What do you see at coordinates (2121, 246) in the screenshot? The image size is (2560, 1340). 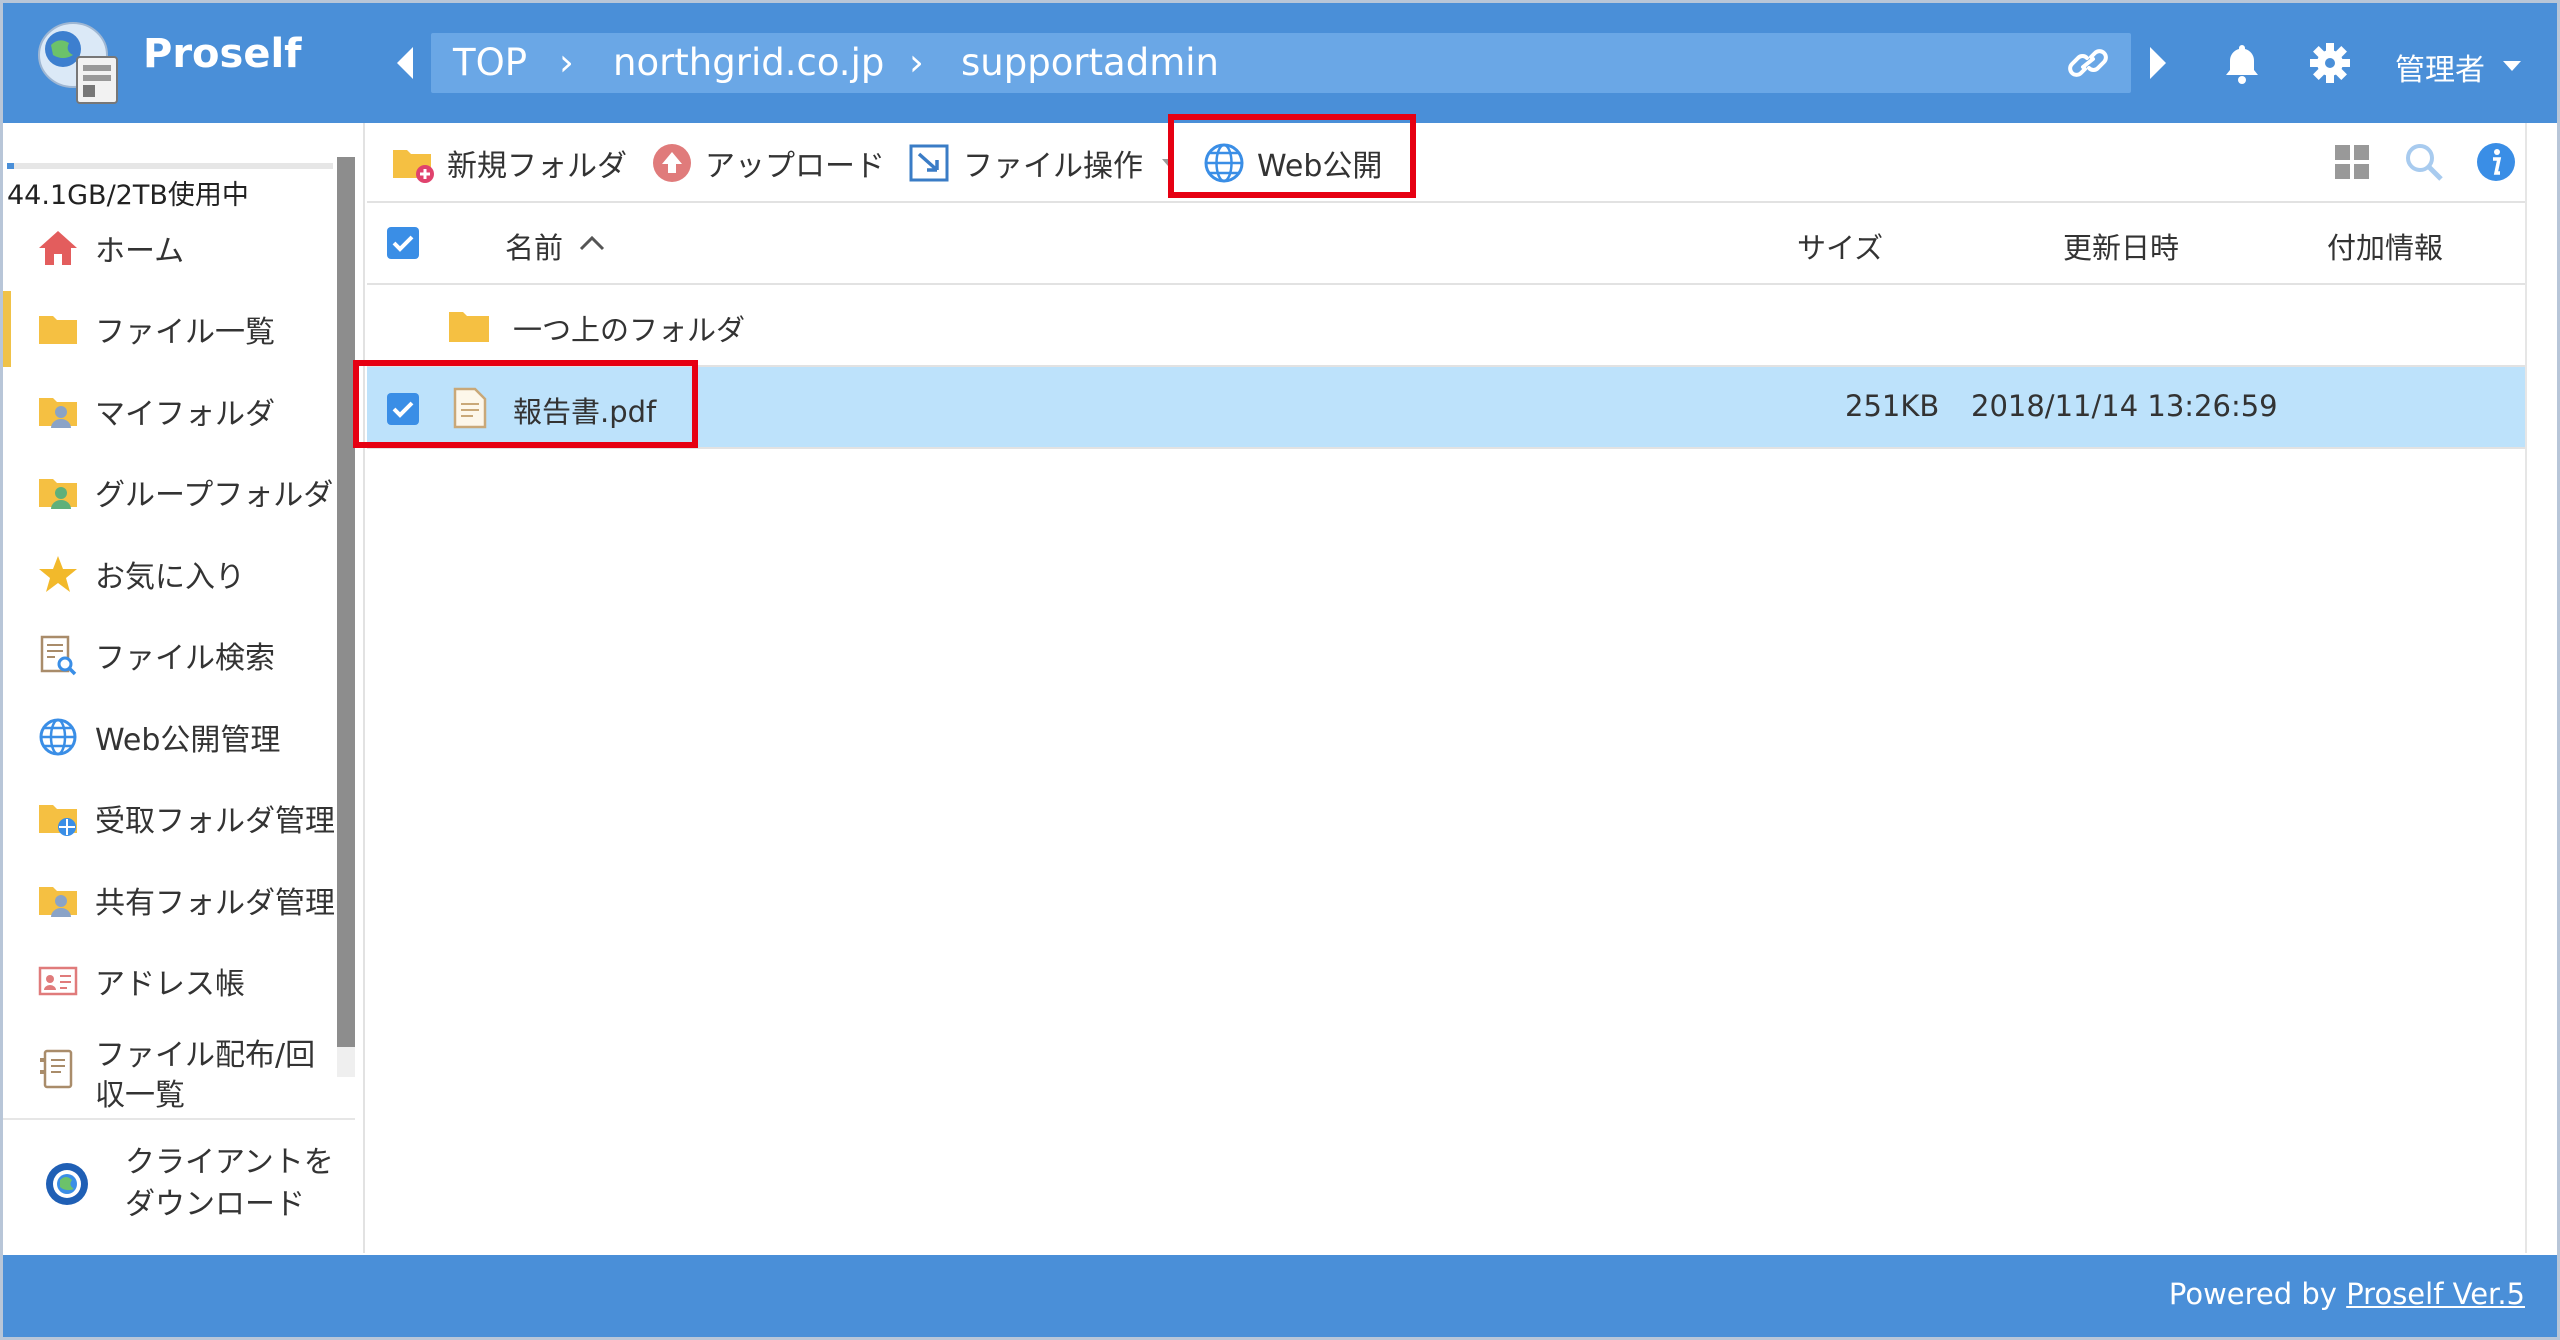 I see `column-modified: 更新日時` at bounding box center [2121, 246].